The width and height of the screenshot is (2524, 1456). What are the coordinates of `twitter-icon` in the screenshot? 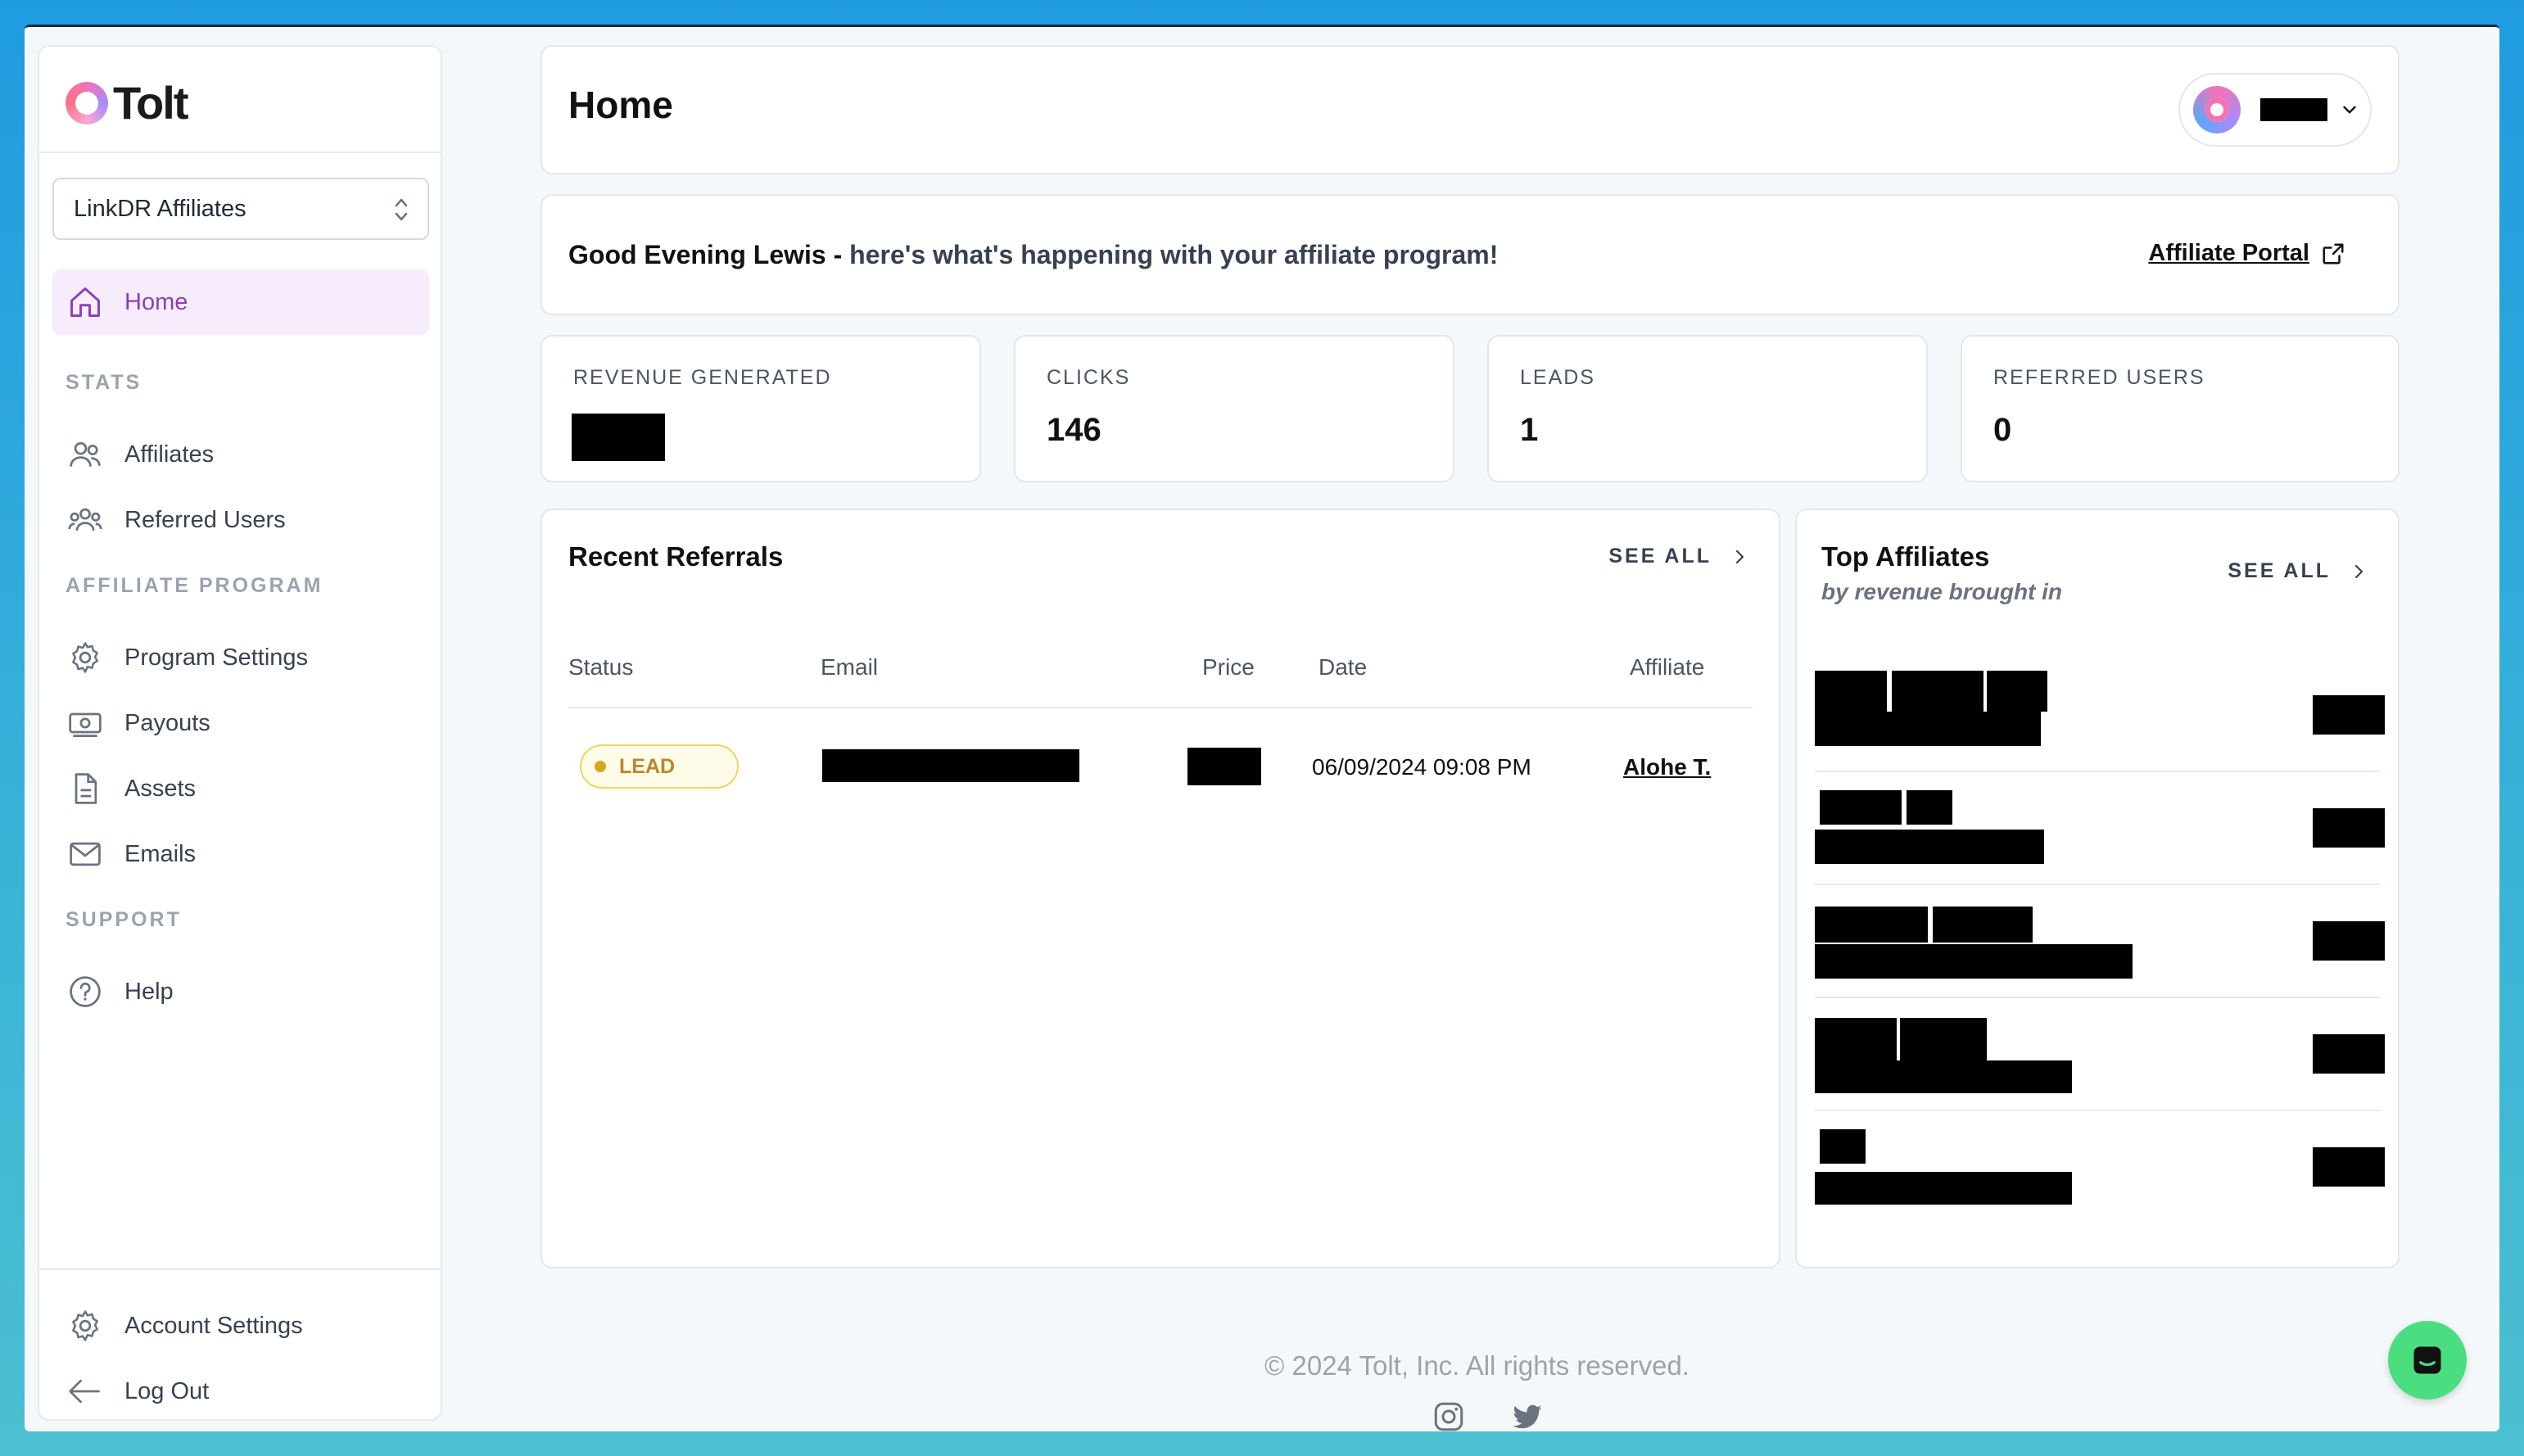 It's located at (1527, 1415).